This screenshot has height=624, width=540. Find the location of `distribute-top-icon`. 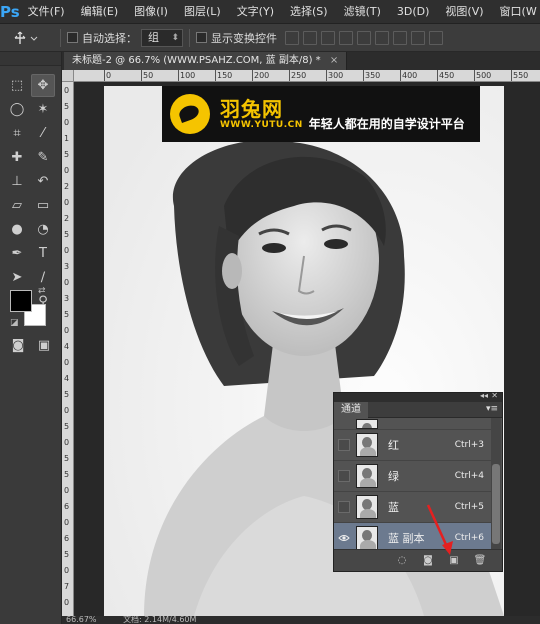

distribute-top-icon is located at coordinates (400, 37).